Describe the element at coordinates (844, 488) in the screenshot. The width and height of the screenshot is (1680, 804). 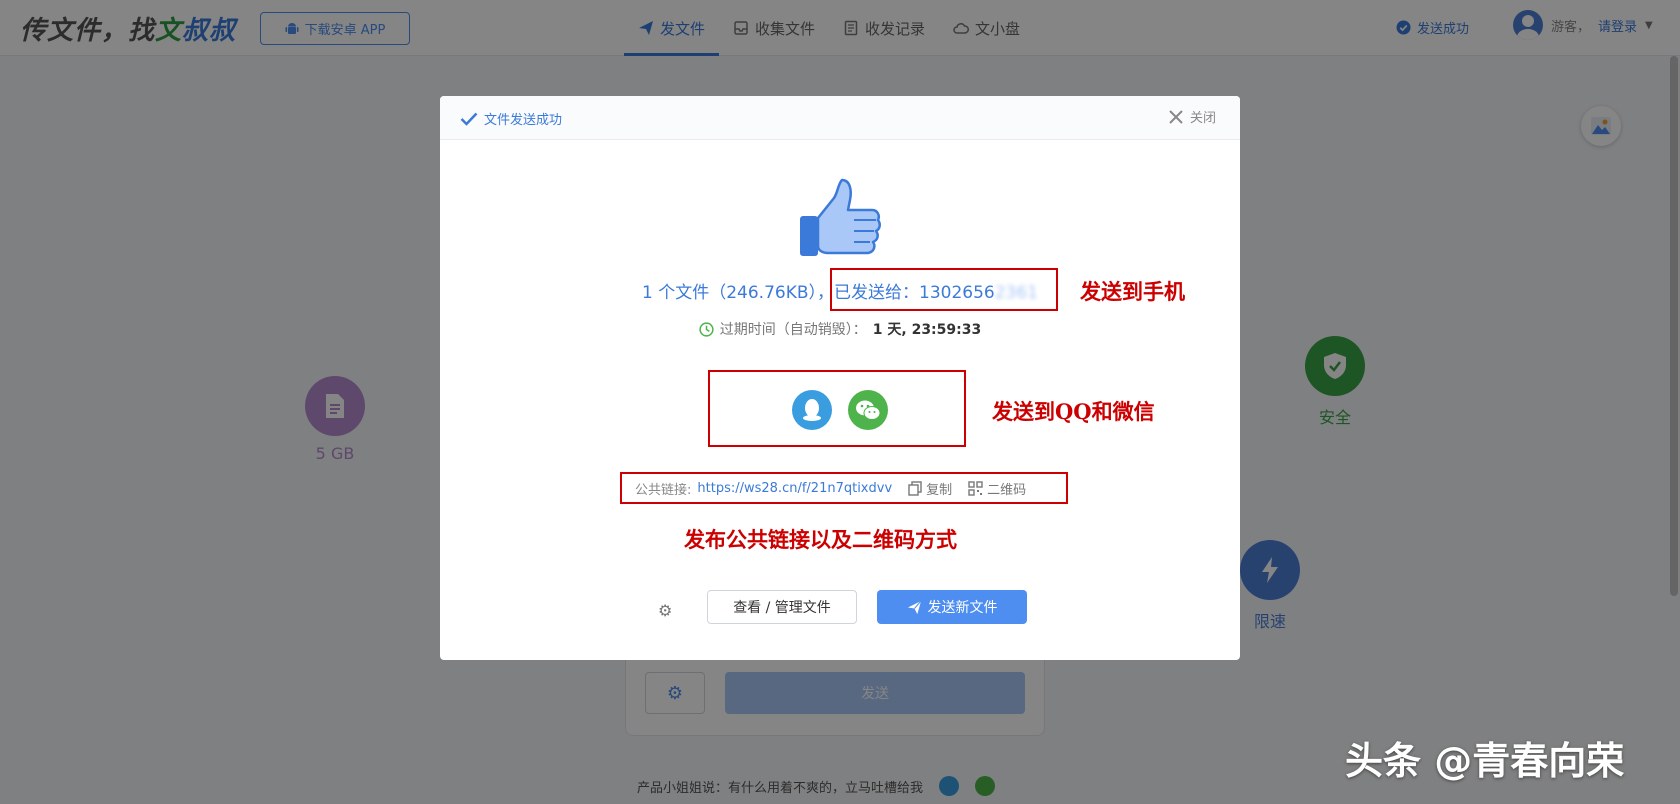
I see `annotation-box-link` at that location.